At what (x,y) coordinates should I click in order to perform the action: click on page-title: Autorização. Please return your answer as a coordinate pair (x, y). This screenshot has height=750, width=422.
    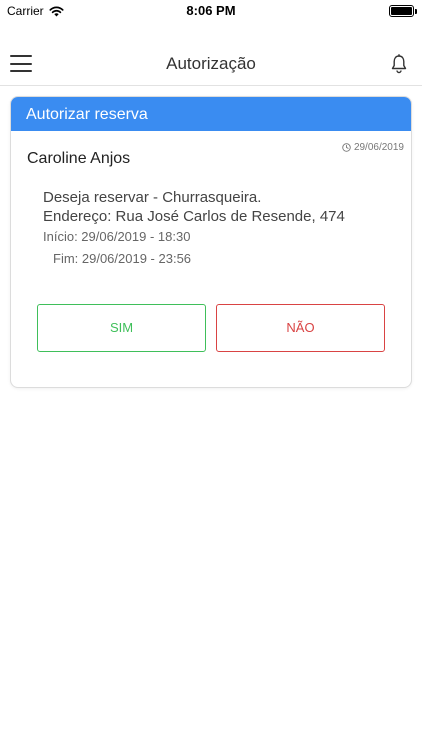
    Looking at the image, I should click on (211, 63).